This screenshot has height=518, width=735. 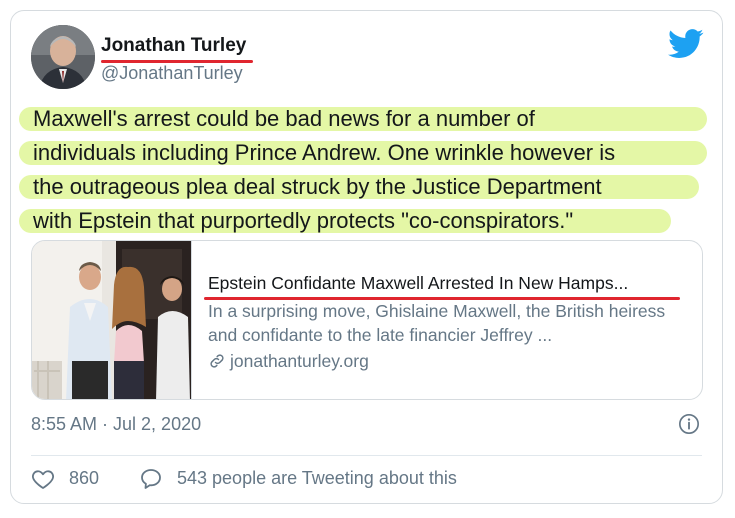 I want to click on author-handle: @JonathanTurley, so click(x=172, y=73).